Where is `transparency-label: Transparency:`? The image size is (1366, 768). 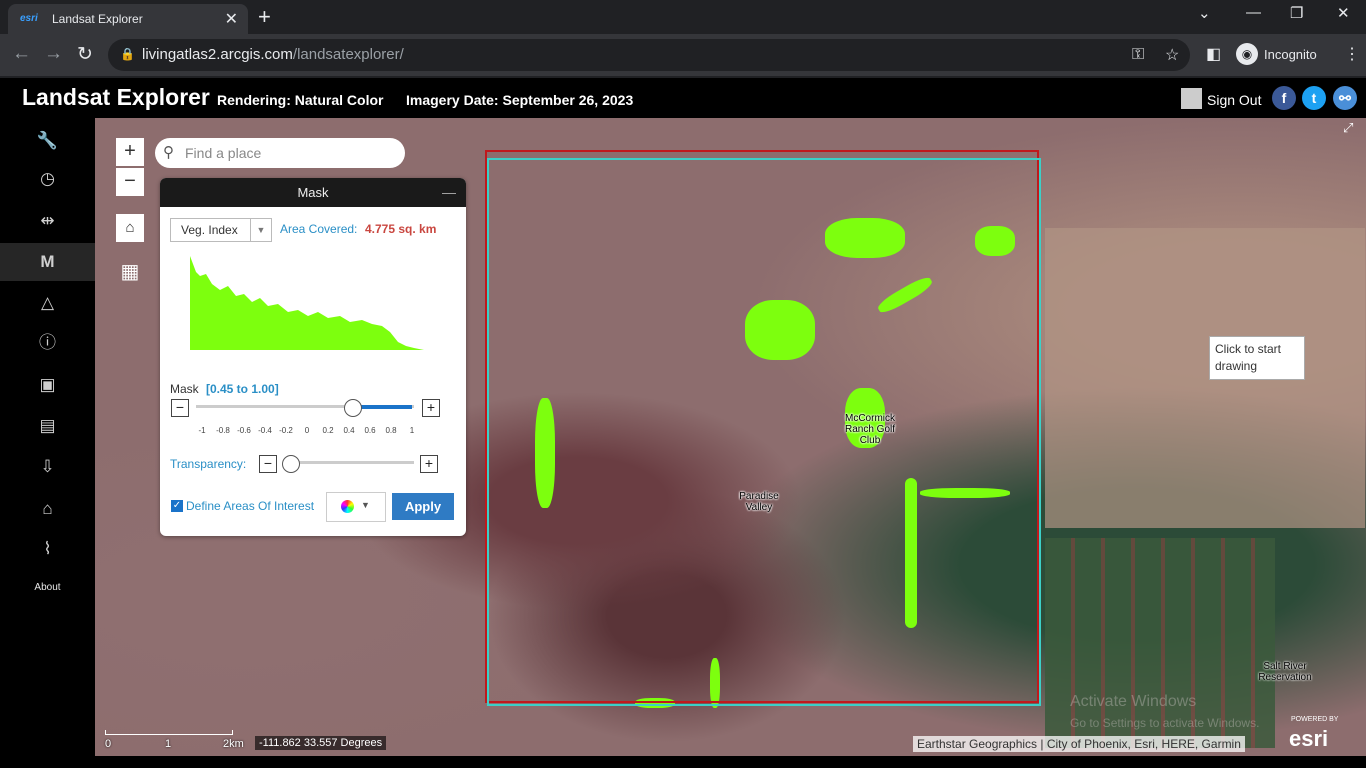 transparency-label: Transparency: is located at coordinates (208, 464).